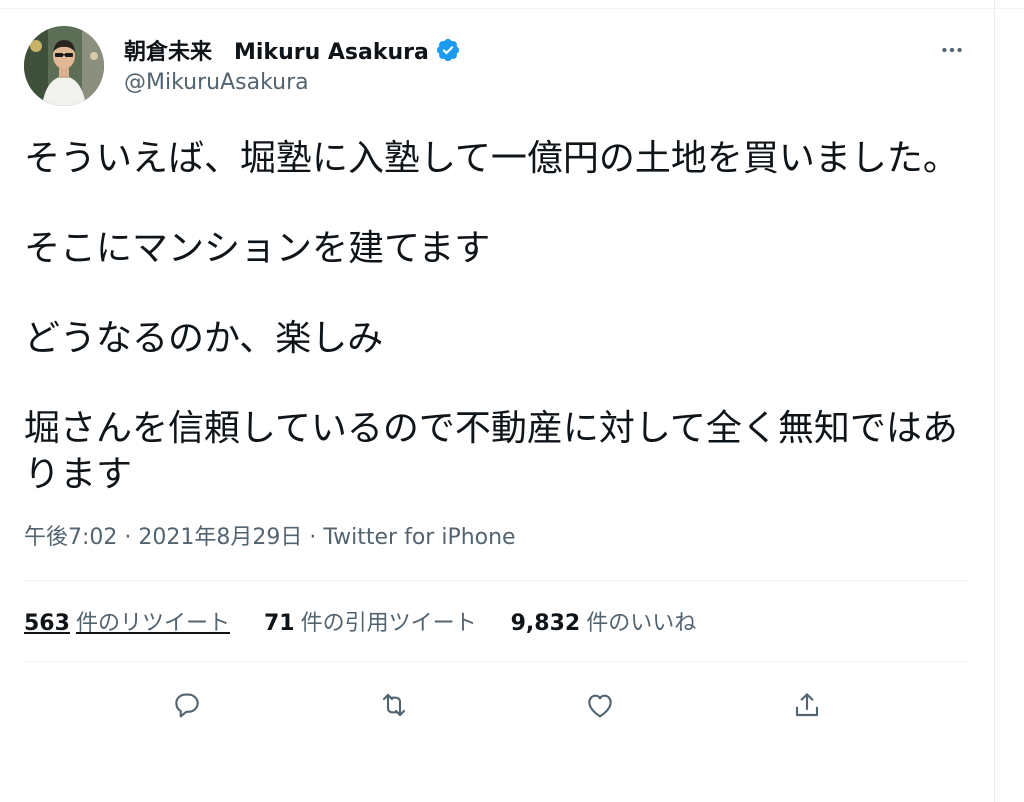 Image resolution: width=1024 pixels, height=802 pixels. I want to click on author-names: 朝倉未来 Mikuru Asakura @MikuruAsakura, so click(292, 64).